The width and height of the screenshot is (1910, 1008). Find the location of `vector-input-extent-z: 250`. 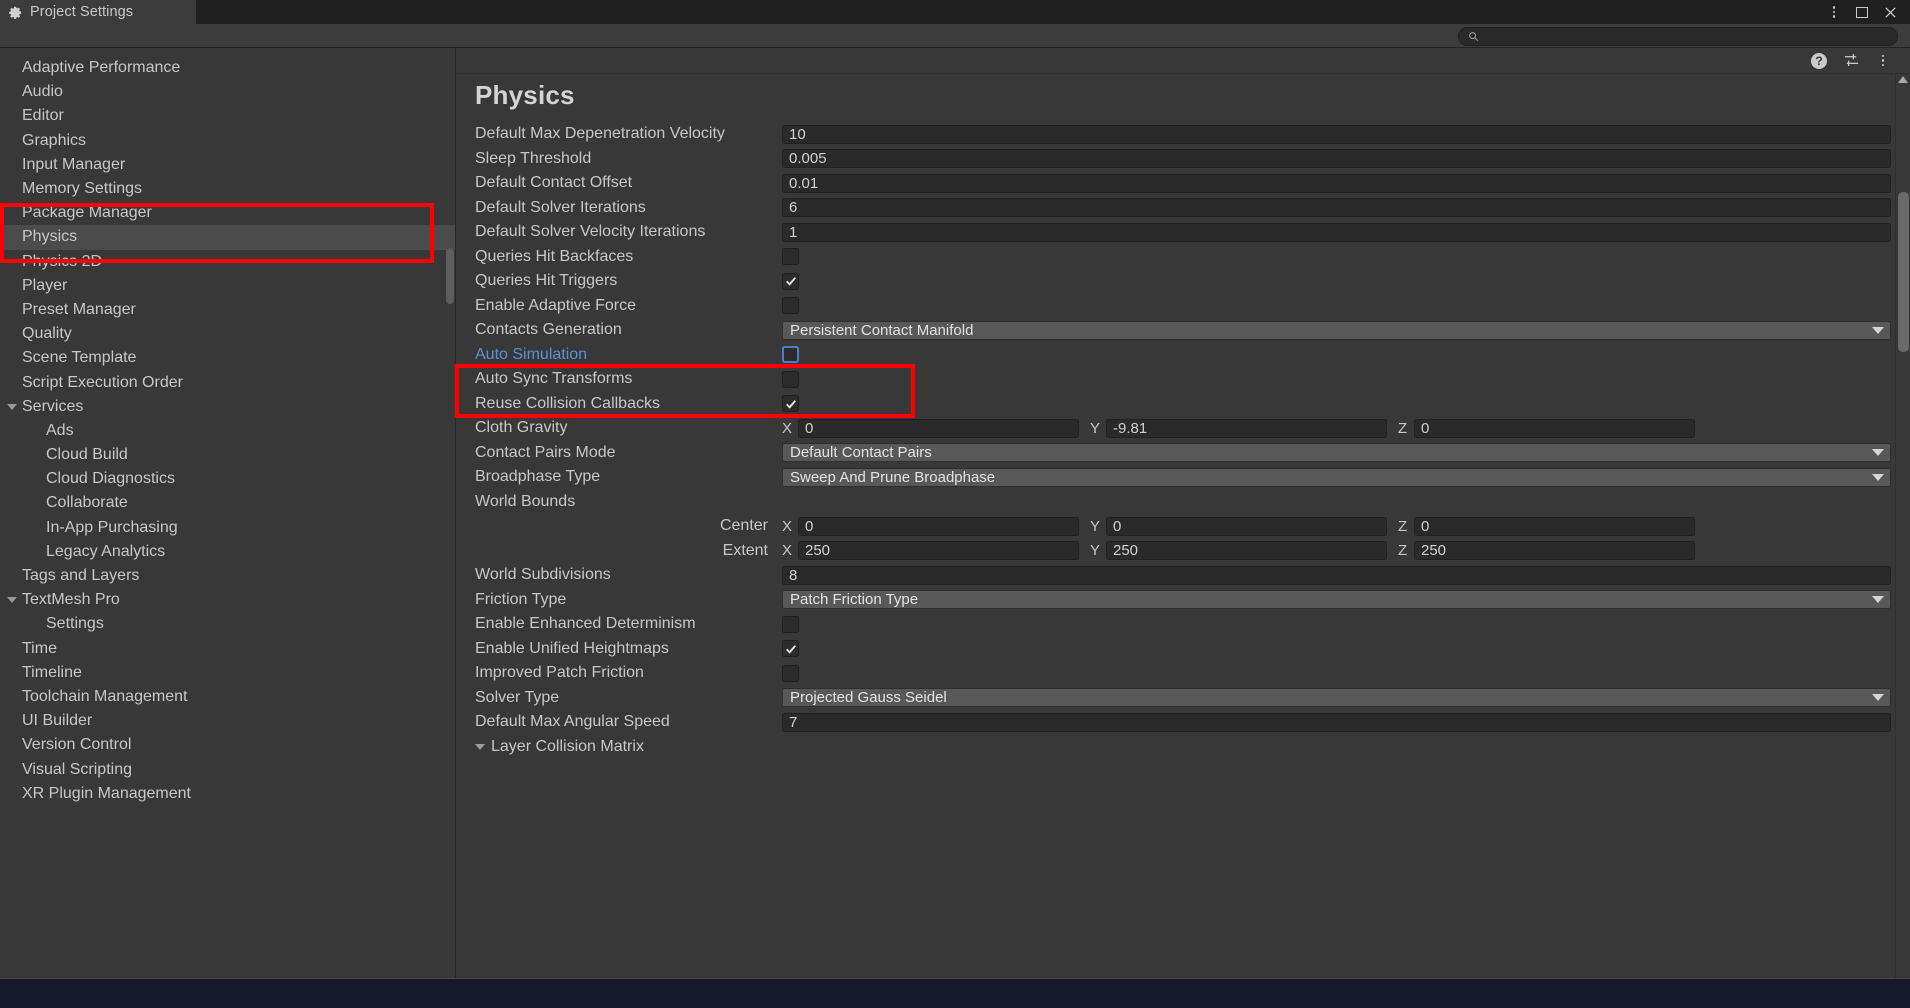

vector-input-extent-z: 250 is located at coordinates (1554, 551).